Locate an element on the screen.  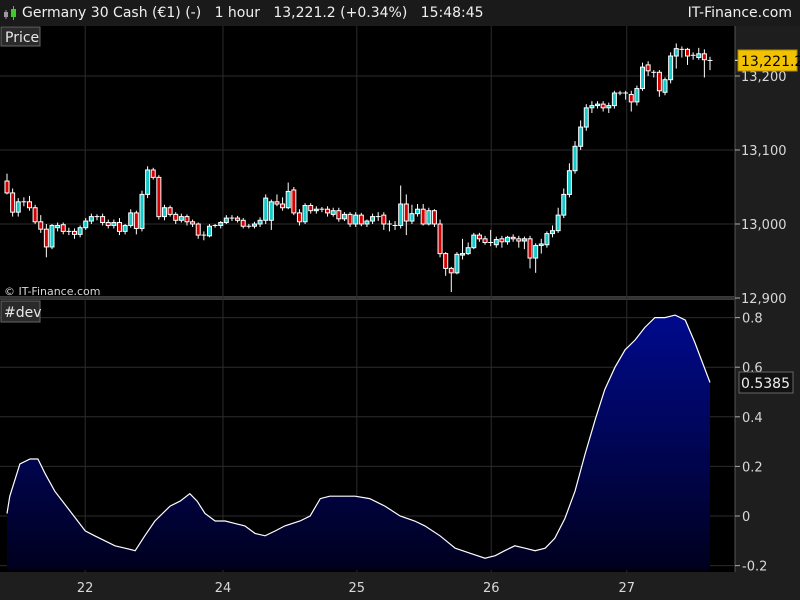
time-tick-label: 26 is located at coordinates (491, 588).